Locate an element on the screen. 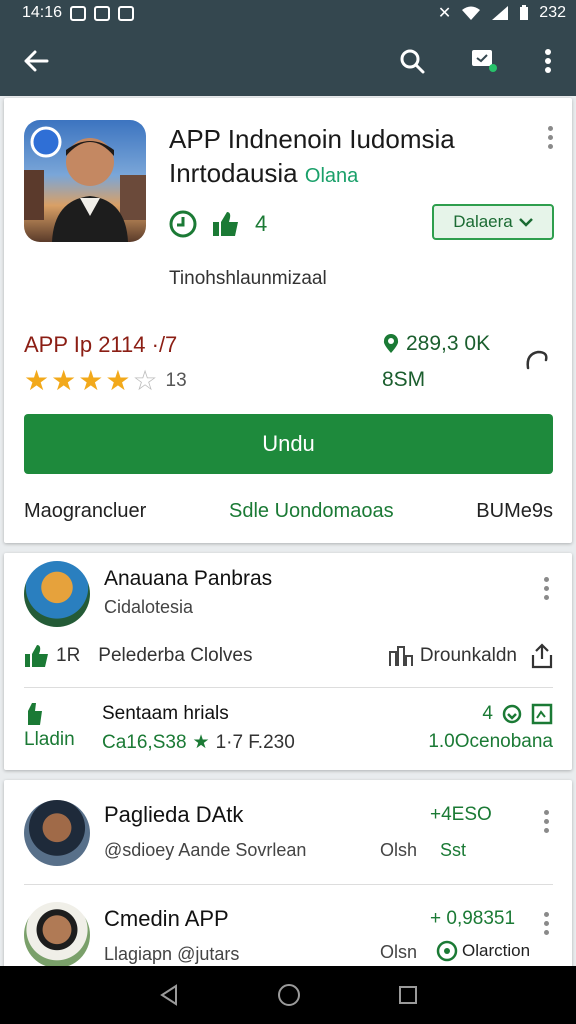 This screenshot has height=1024, width=576. rating-badge: 4 is located at coordinates (261, 223).